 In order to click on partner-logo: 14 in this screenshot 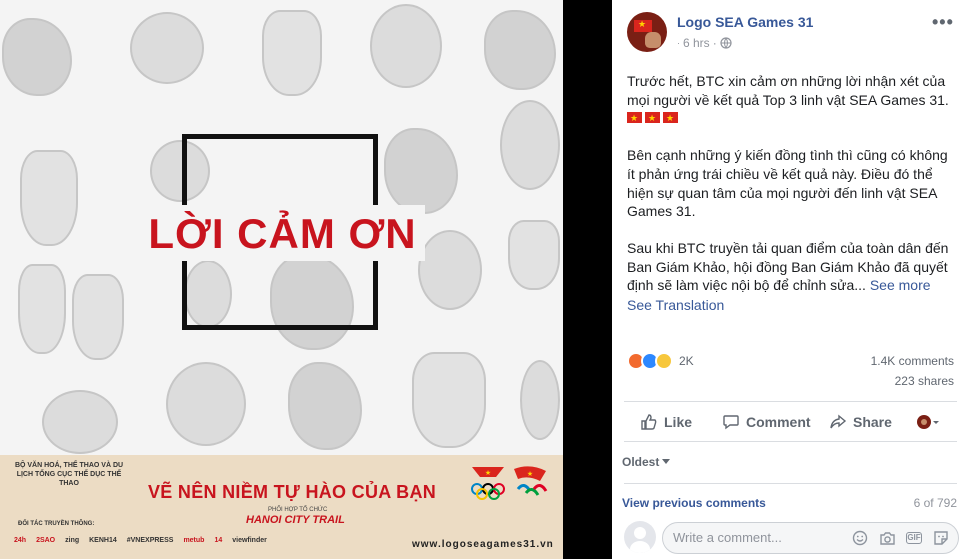, I will do `click(218, 540)`.